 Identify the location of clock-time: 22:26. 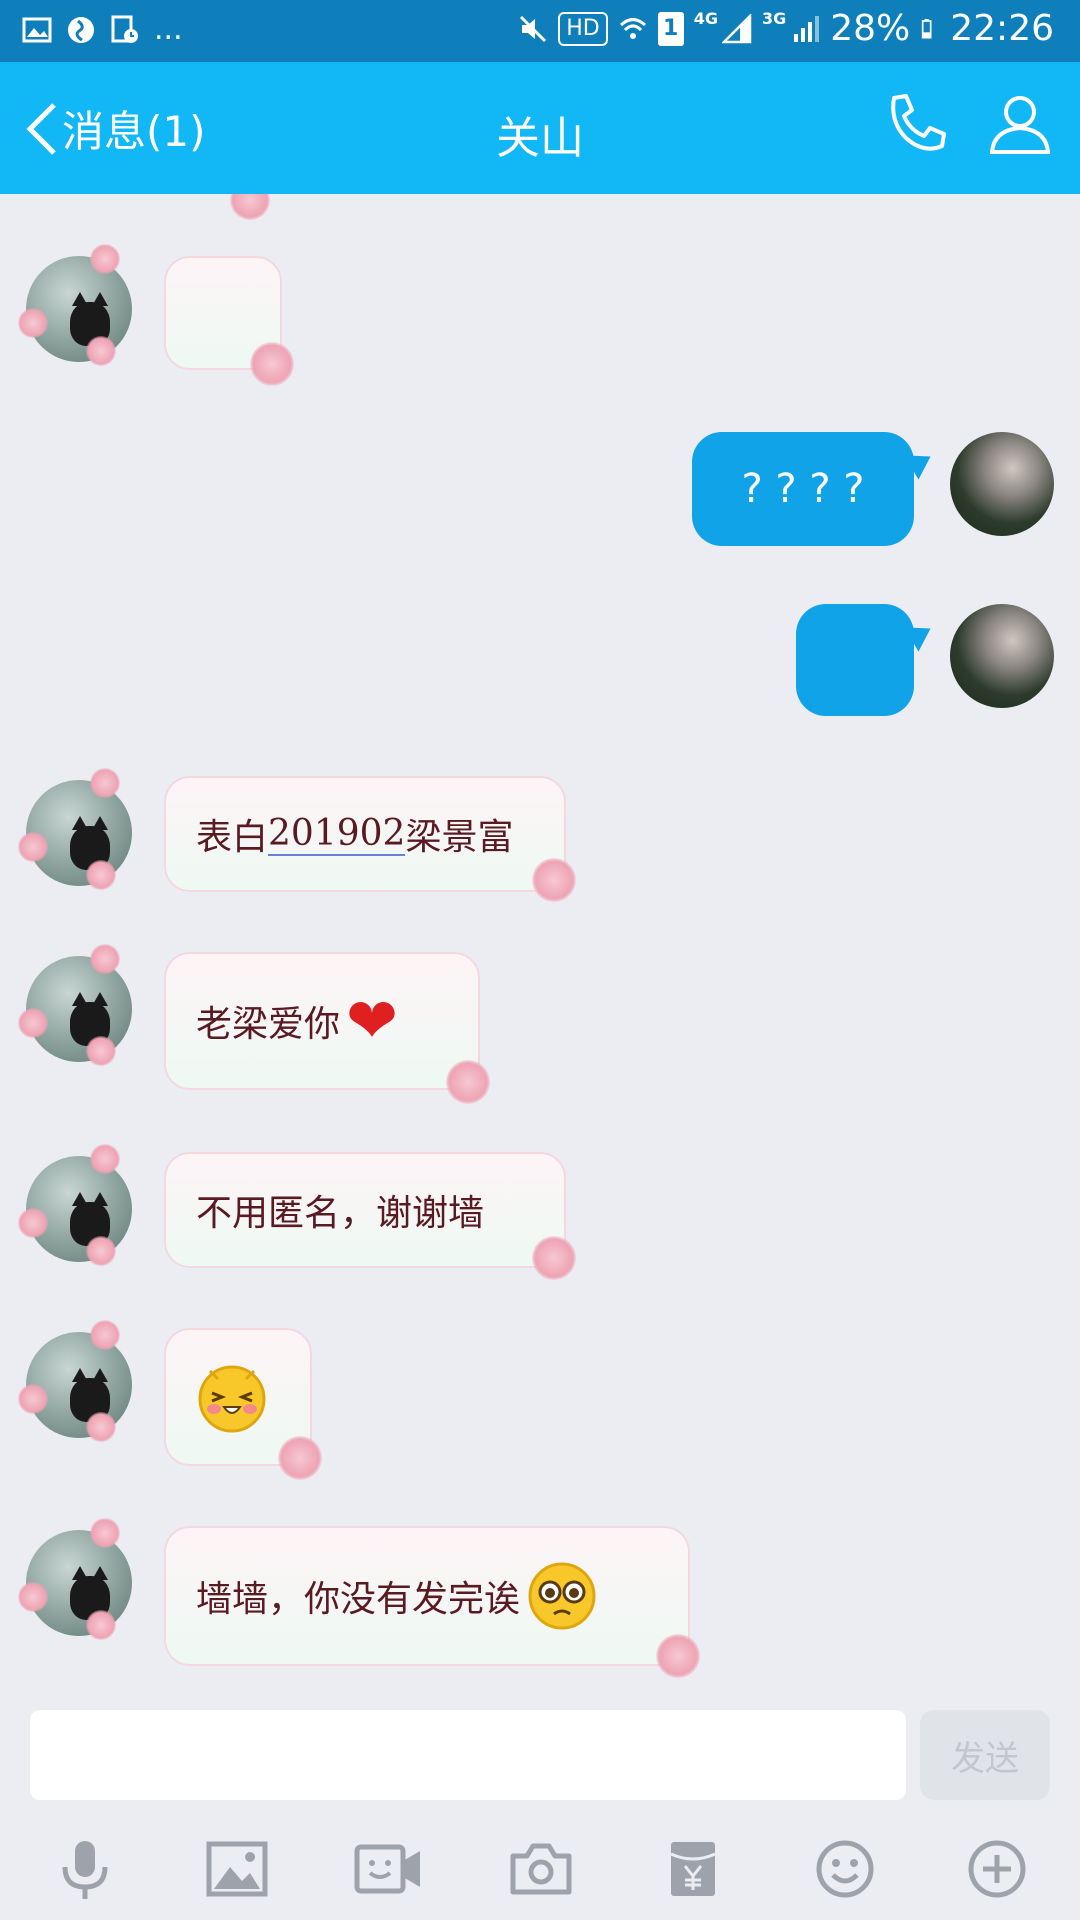
(1002, 28).